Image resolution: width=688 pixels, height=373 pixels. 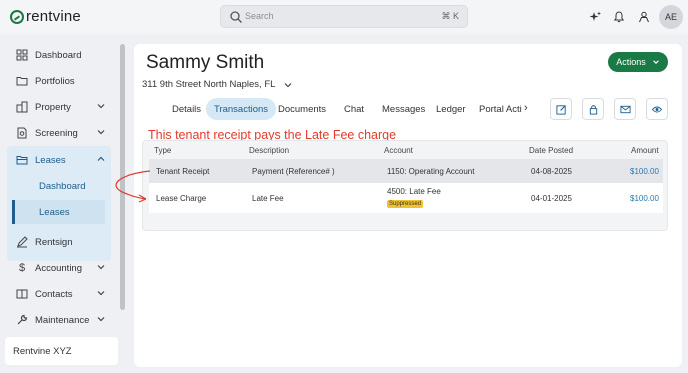 I want to click on tabs-scroll-right-icon: ›, so click(x=526, y=108).